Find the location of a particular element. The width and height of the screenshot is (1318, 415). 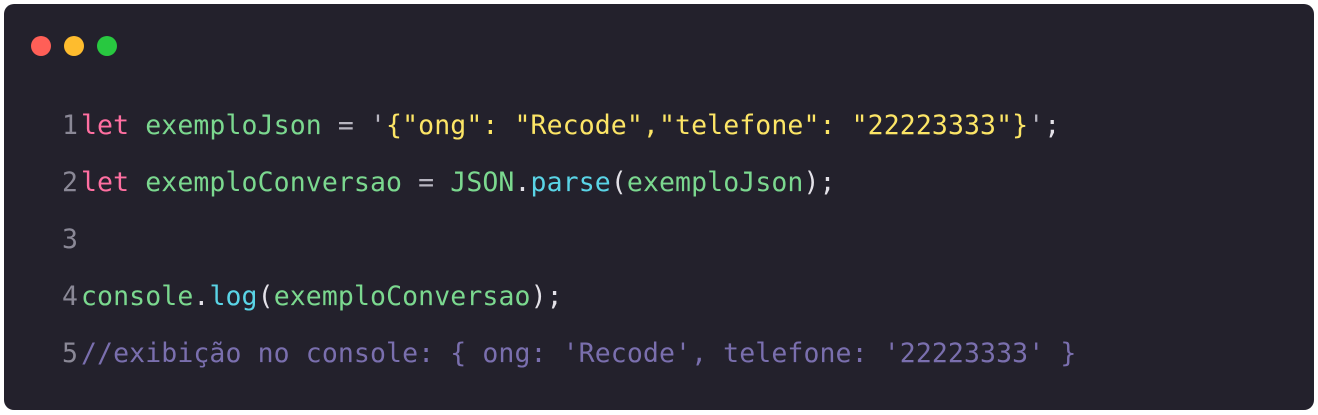

code-token-string: {"ong": "Recode","telefone": "22223333"} is located at coordinates (707, 125).